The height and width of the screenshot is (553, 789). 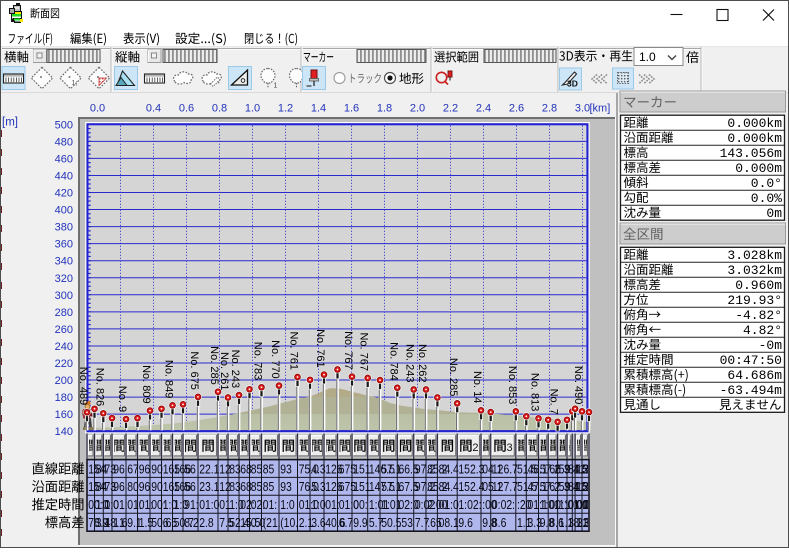 What do you see at coordinates (146, 384) in the screenshot?
I see `svg-text: No. 809` at bounding box center [146, 384].